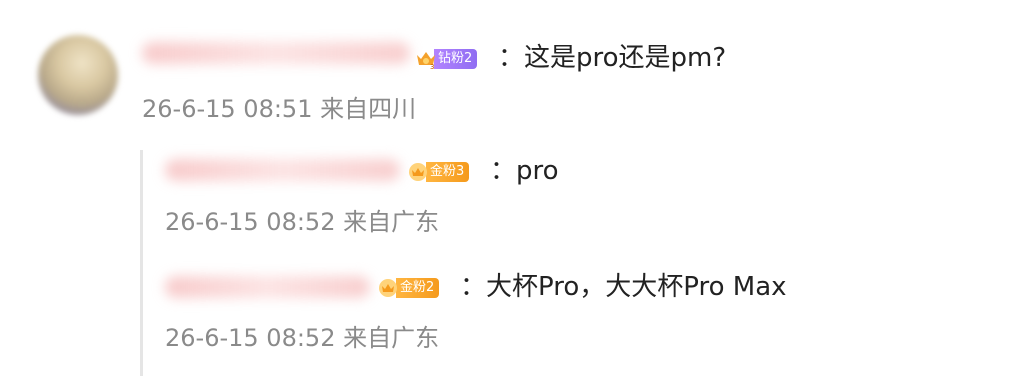 This screenshot has width=1024, height=376. What do you see at coordinates (279, 109) in the screenshot?
I see `comment-meta: 26-6-15 08:51 来自四川` at bounding box center [279, 109].